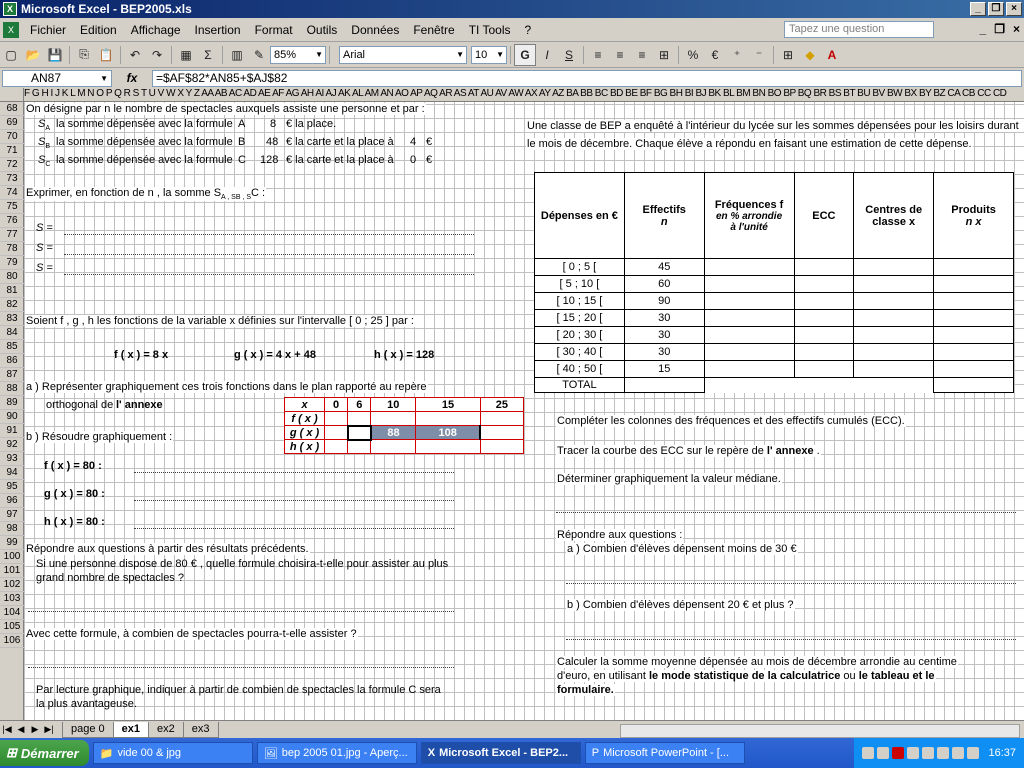  I want to click on tab-ex1: ex1, so click(131, 729).